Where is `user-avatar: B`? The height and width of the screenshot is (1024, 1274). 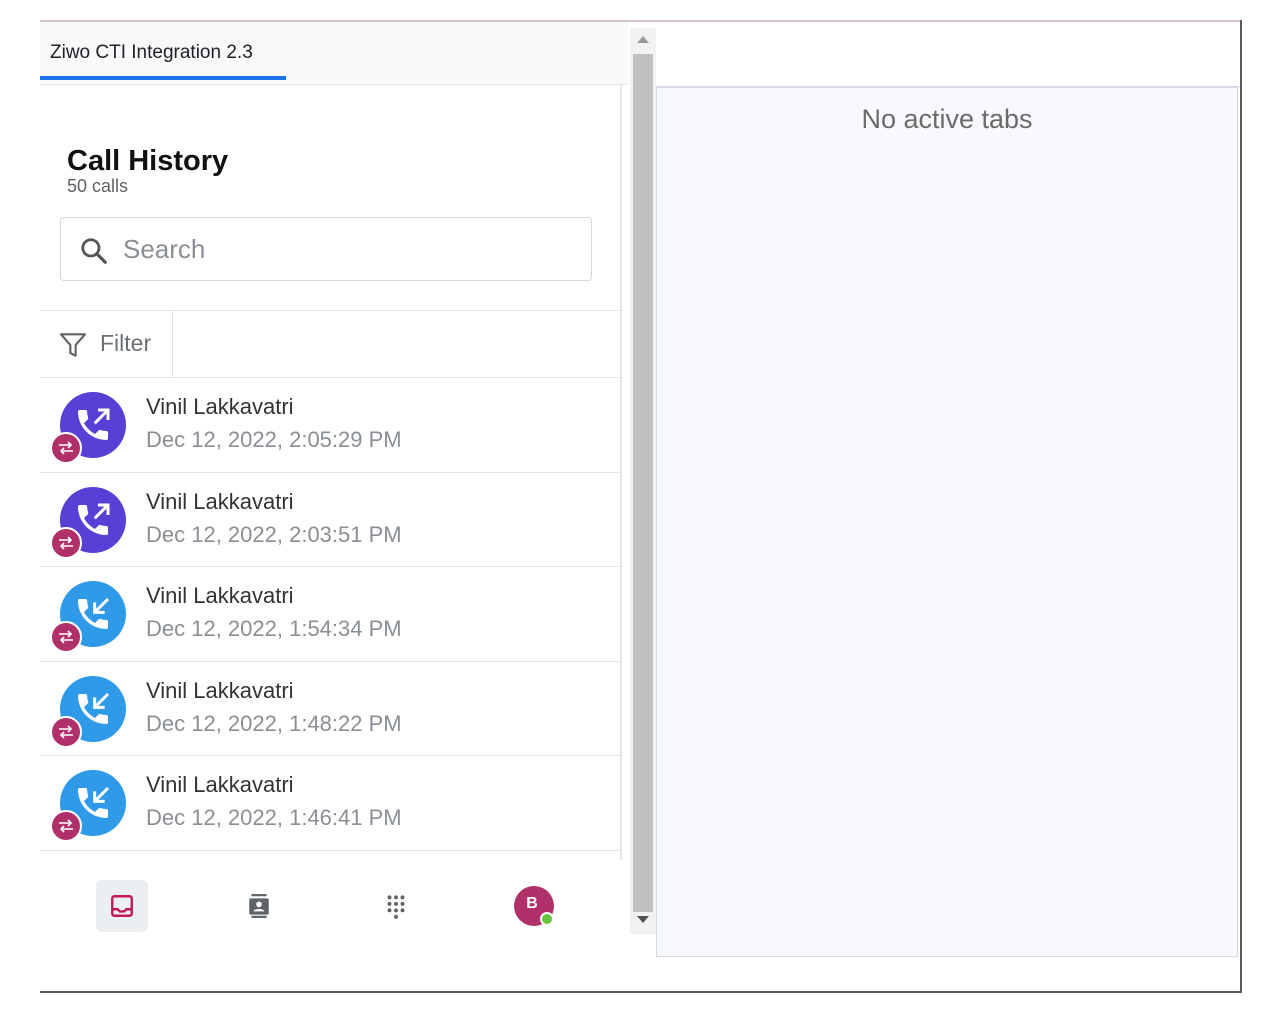 user-avatar: B is located at coordinates (534, 906).